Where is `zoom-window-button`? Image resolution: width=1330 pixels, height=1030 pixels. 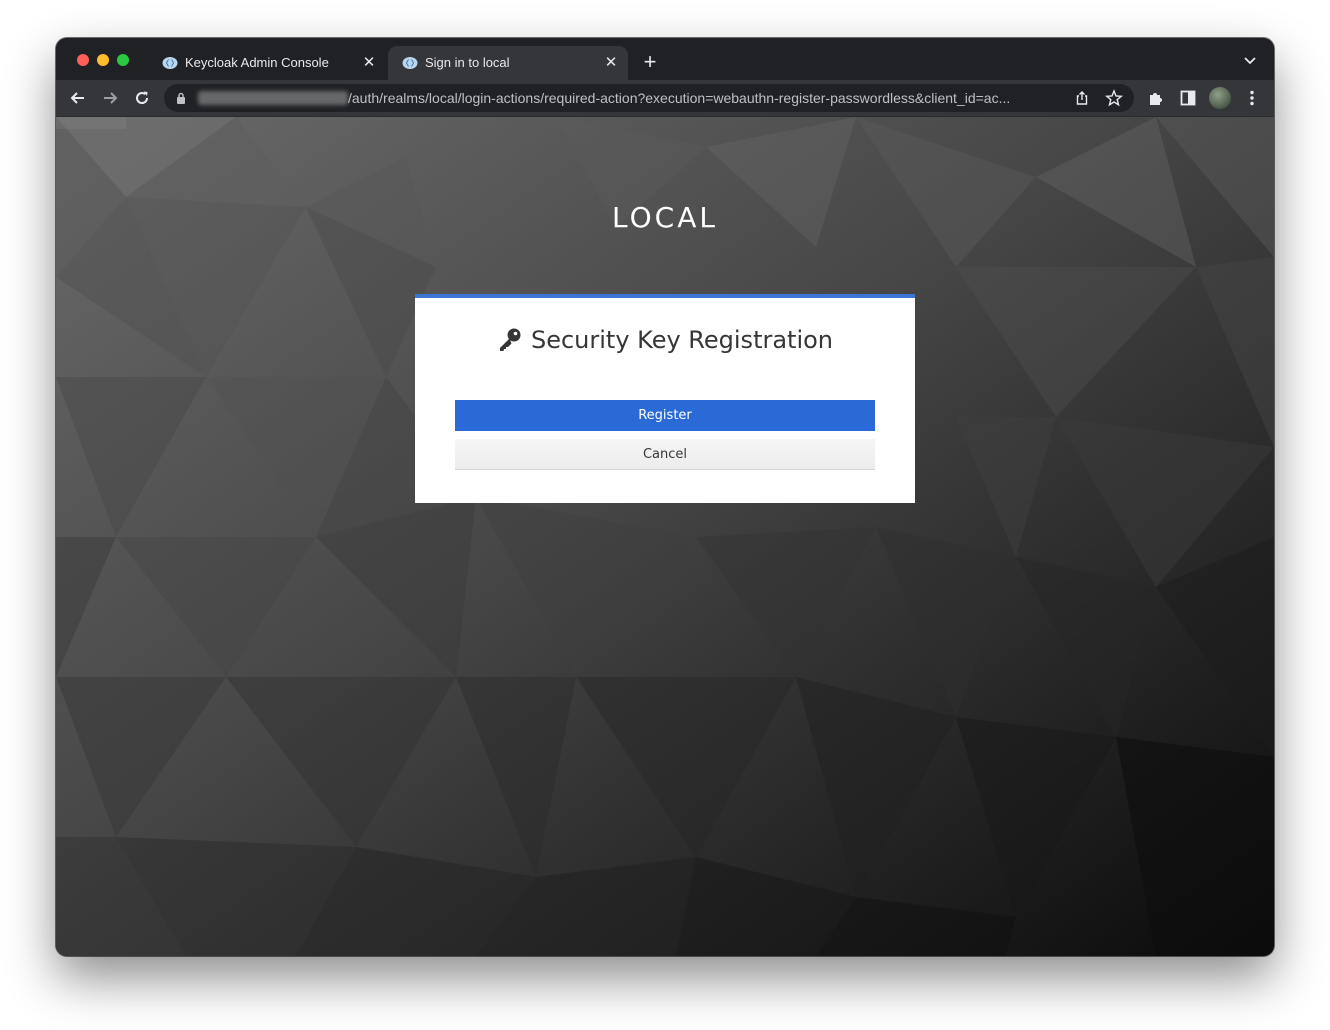
zoom-window-button is located at coordinates (123, 60).